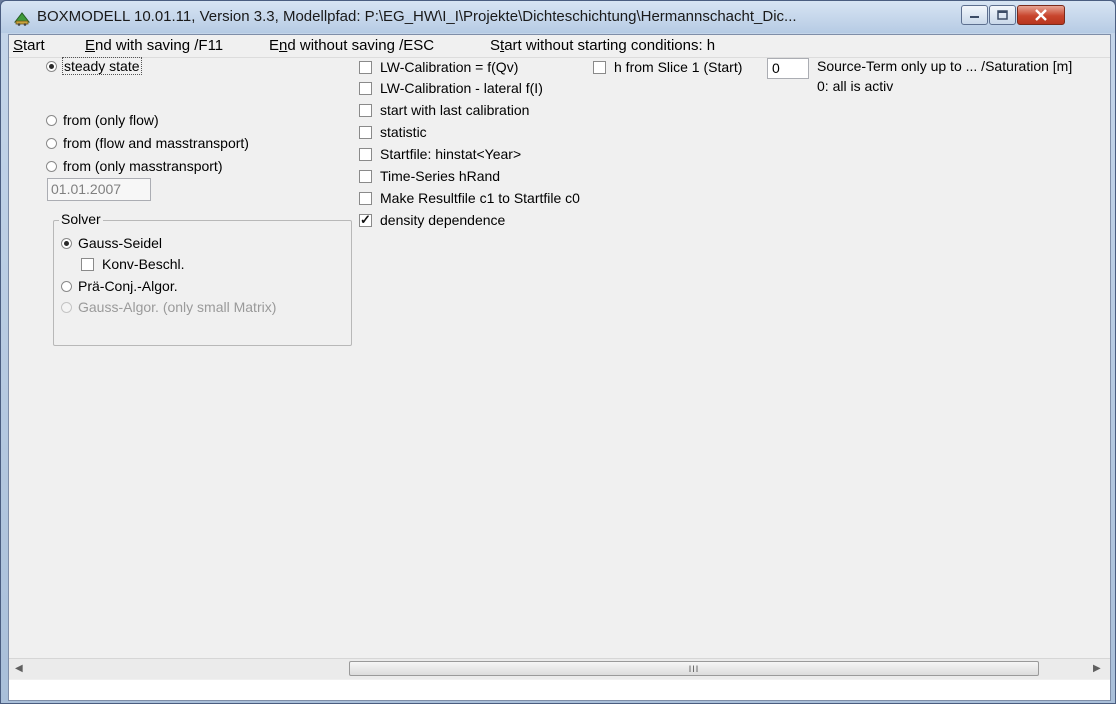 Image resolution: width=1116 pixels, height=704 pixels. What do you see at coordinates (440, 176) in the screenshot?
I see `checkbox-label: Time-Series hRand` at bounding box center [440, 176].